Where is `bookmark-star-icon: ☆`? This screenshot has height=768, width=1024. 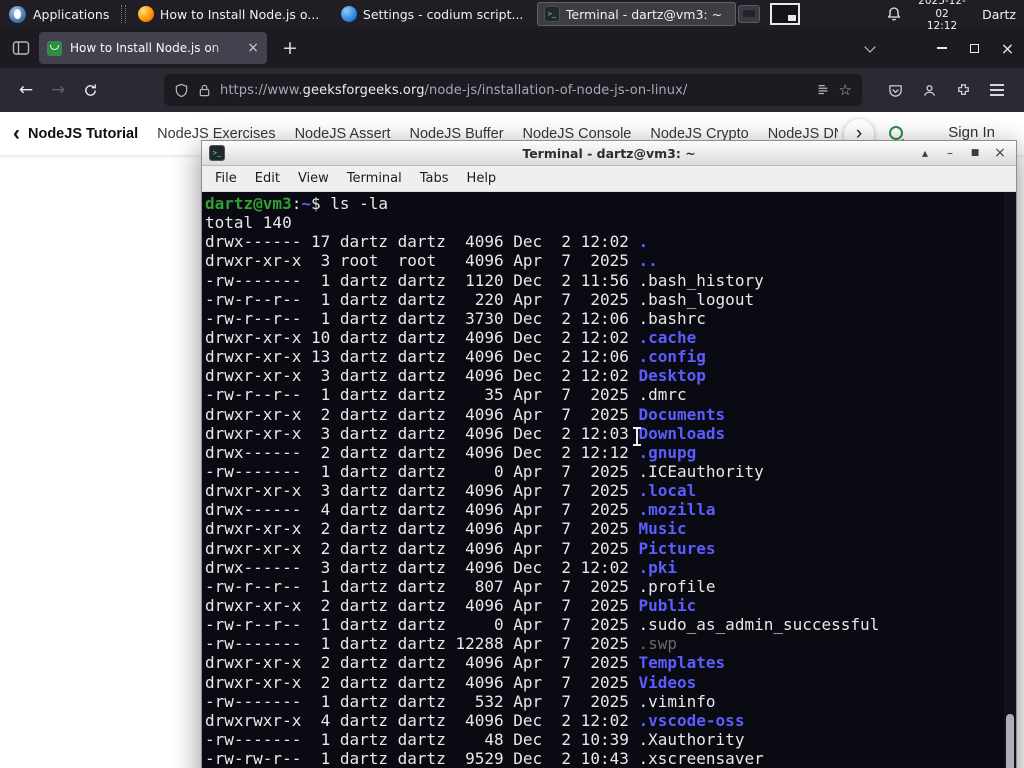 bookmark-star-icon: ☆ is located at coordinates (845, 90).